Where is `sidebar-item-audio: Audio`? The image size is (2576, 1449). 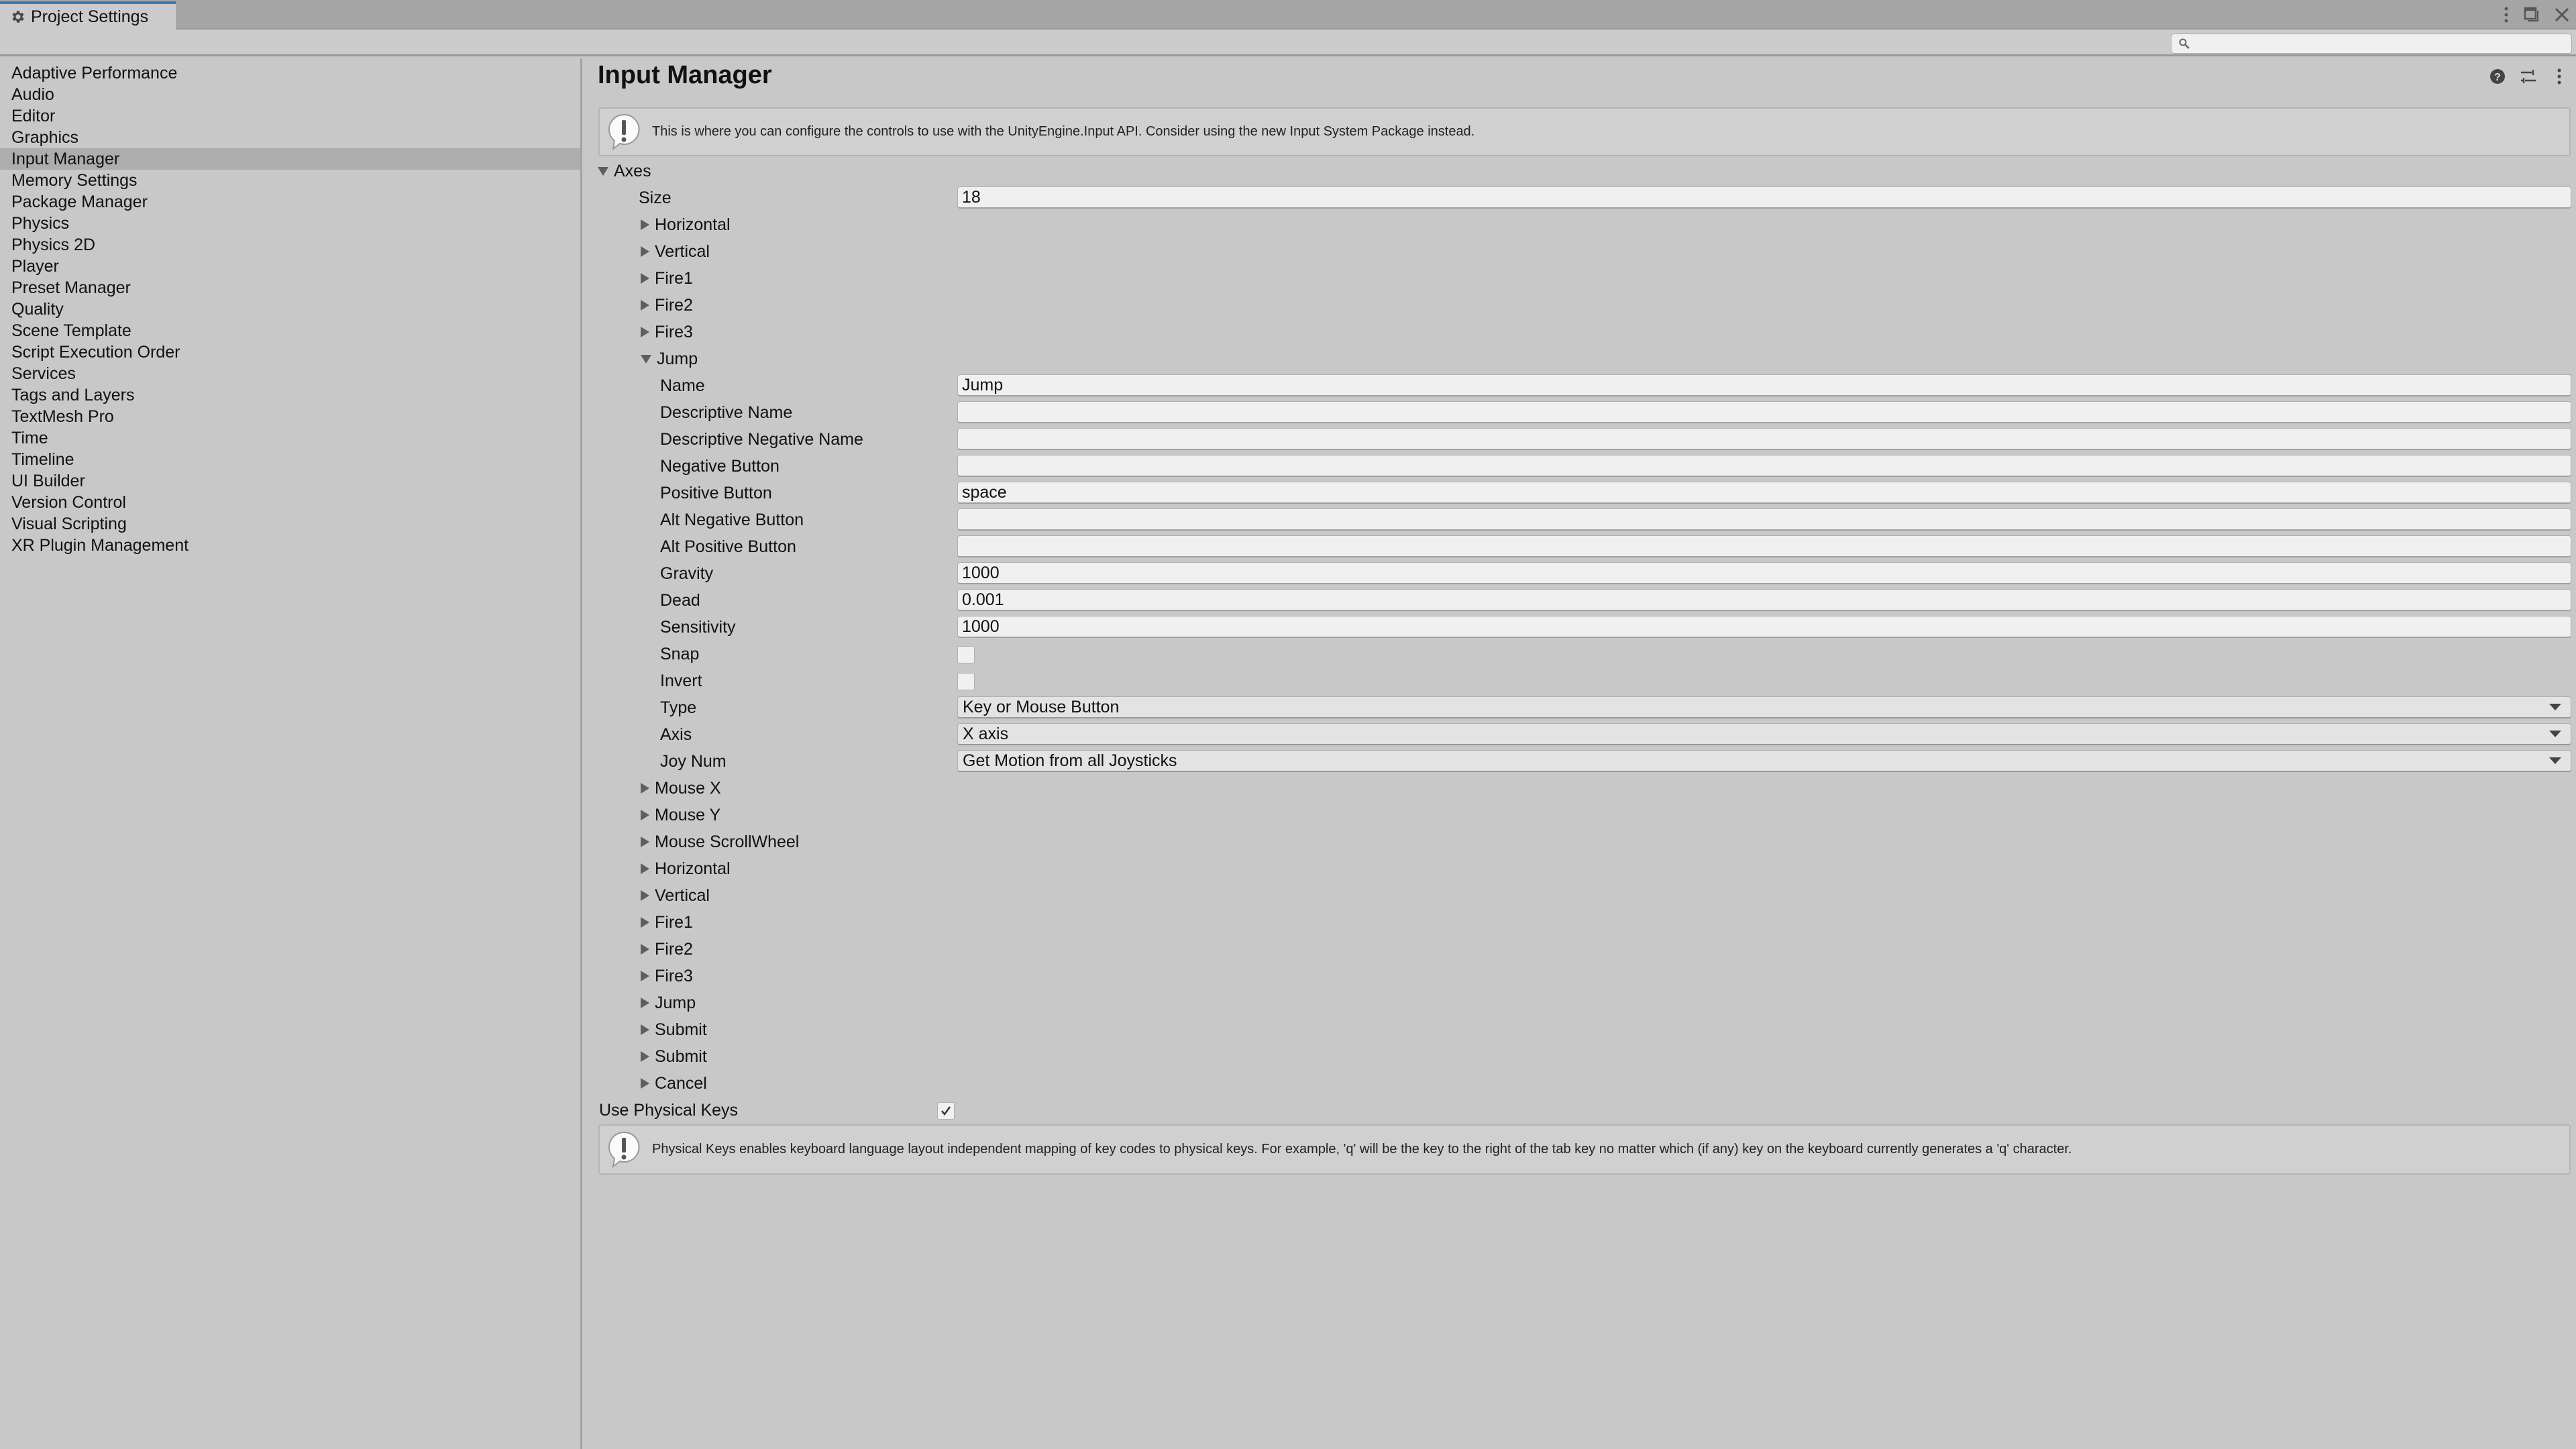 sidebar-item-audio: Audio is located at coordinates (290, 94).